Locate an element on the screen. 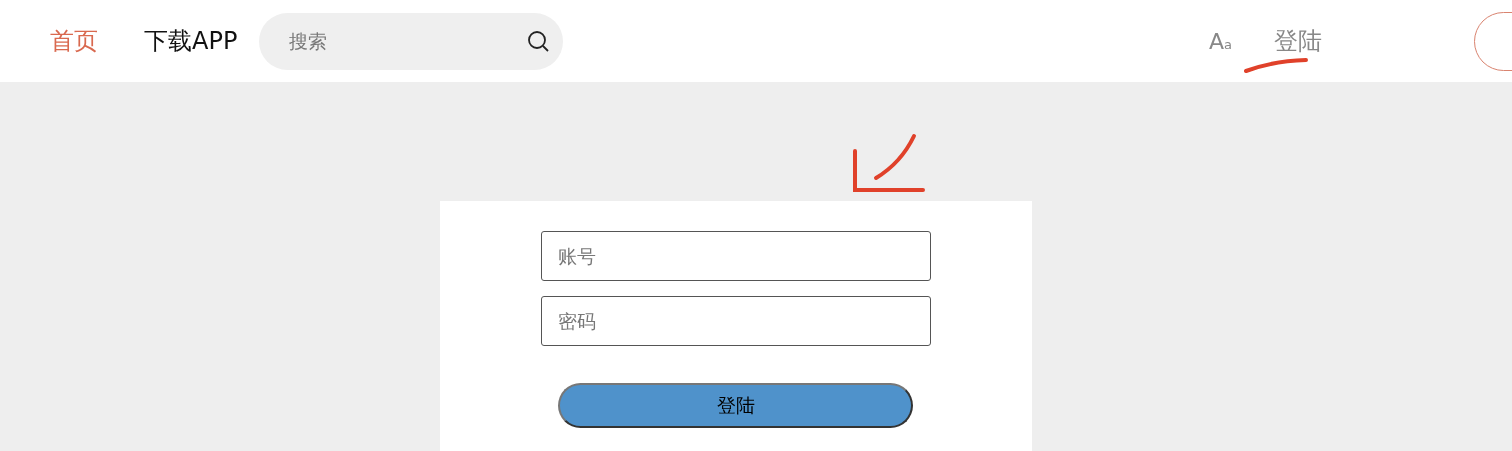  input-field: 账号 is located at coordinates (736, 256).